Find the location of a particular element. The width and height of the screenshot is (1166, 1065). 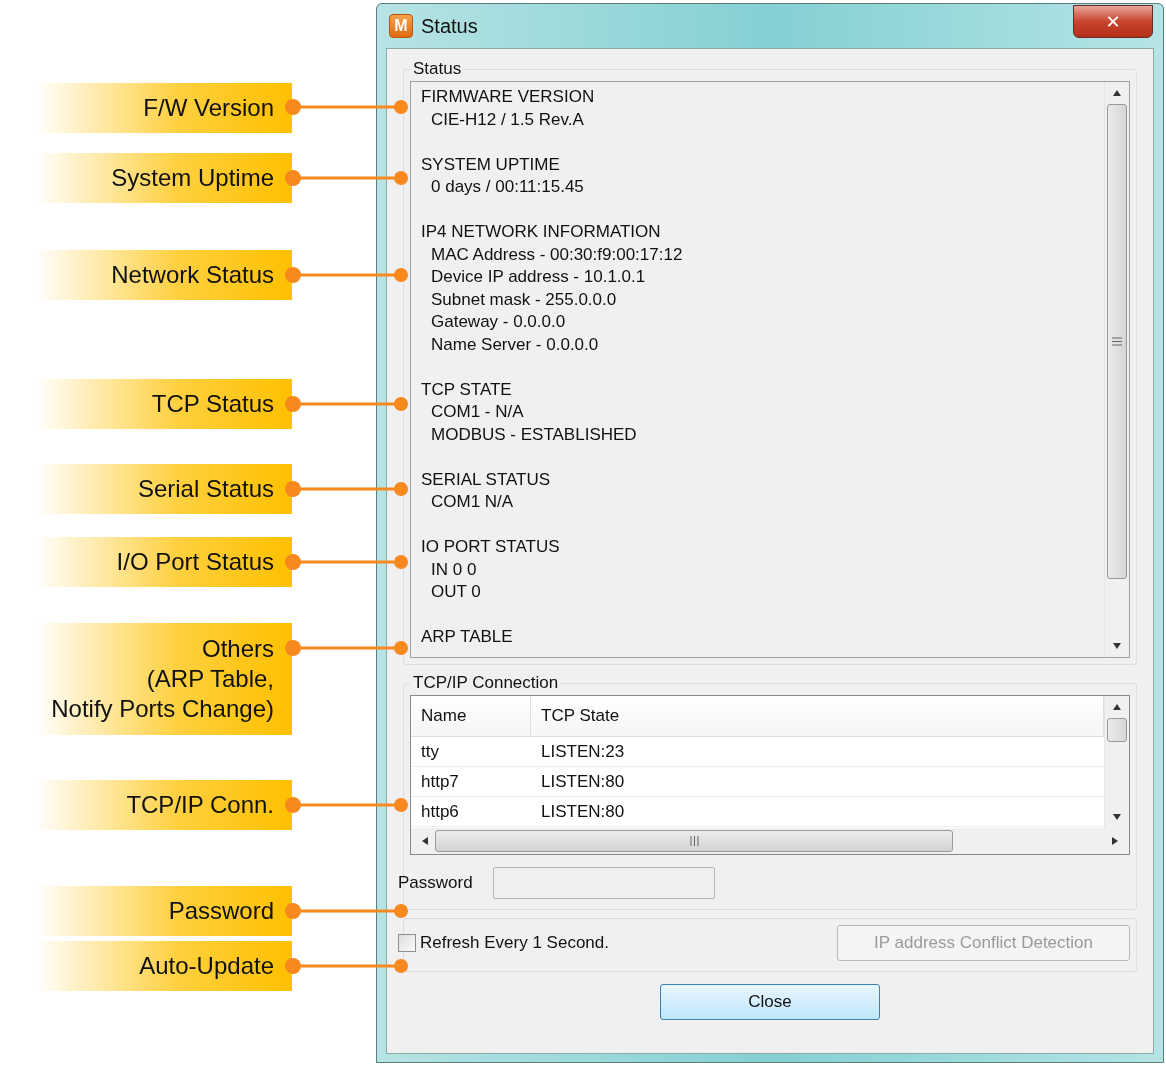

status-heading: IO PORT STATUS is located at coordinates (491, 547).